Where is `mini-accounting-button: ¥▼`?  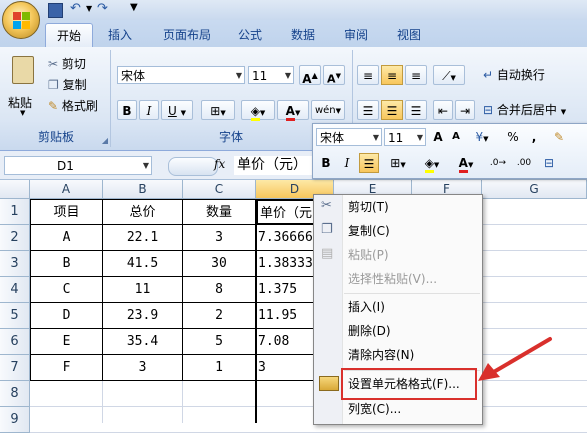
mini-accounting-button: ¥▼ is located at coordinates (482, 137).